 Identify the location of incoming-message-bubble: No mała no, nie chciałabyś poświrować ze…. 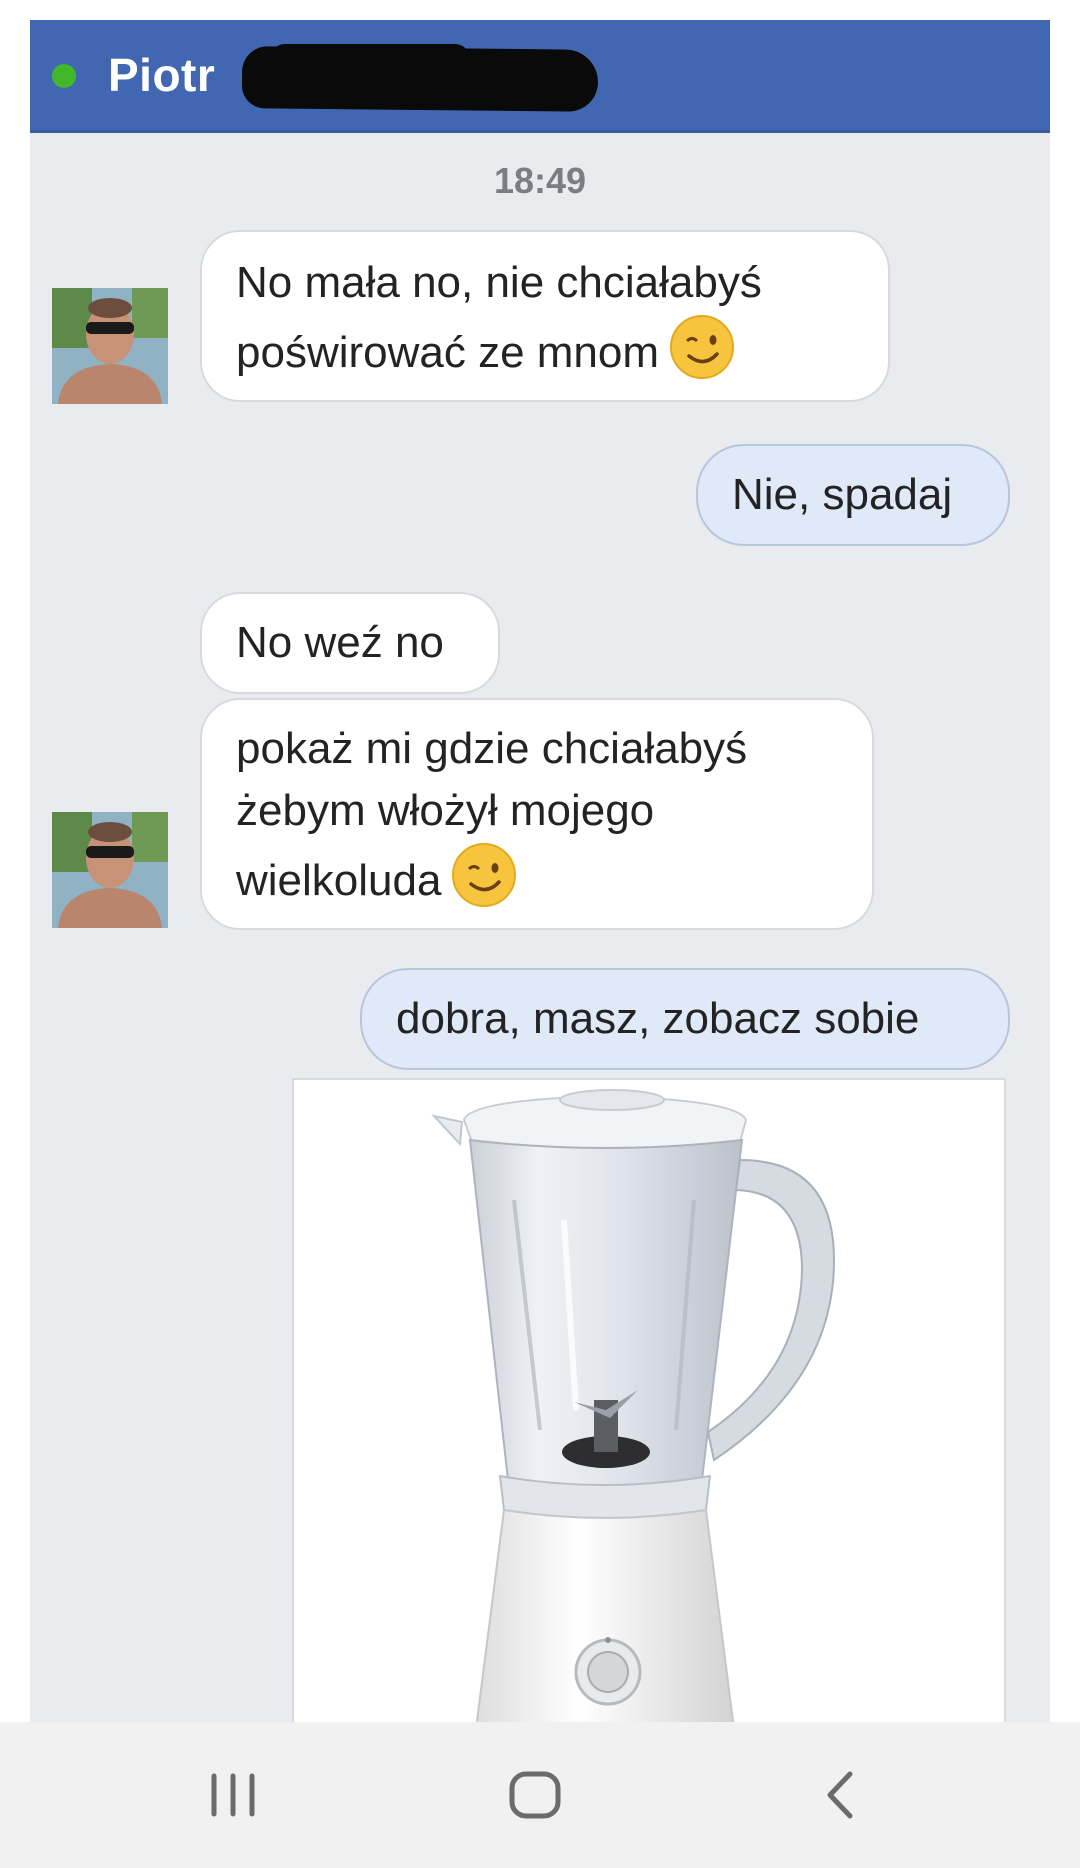
(545, 316).